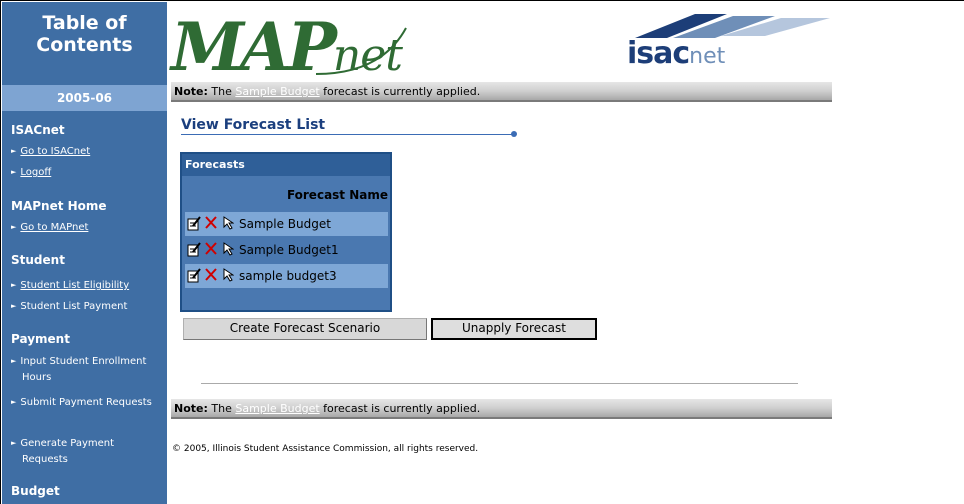 This screenshot has width=964, height=504. Describe the element at coordinates (70, 285) in the screenshot. I see `link-student-list-eligibility: ► Student List Eligibility` at that location.